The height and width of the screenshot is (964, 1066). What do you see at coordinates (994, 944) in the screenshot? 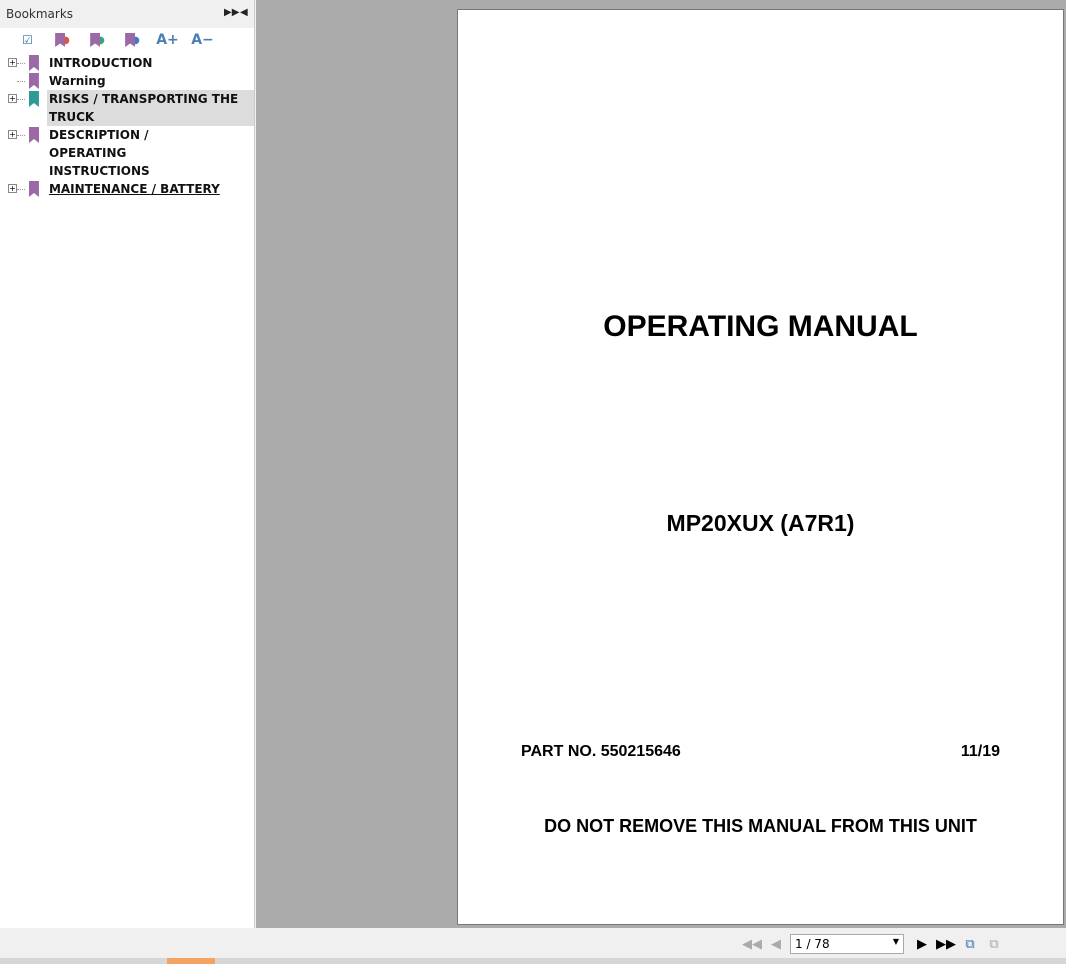
I see `next-view-icon: ⧉` at bounding box center [994, 944].